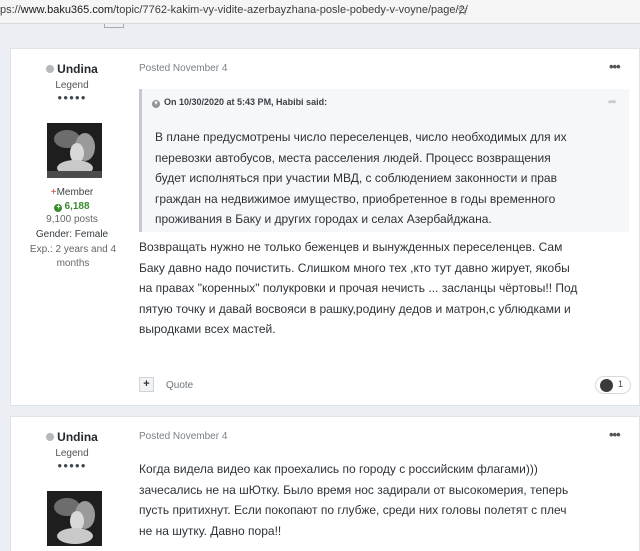 The image size is (640, 551). Describe the element at coordinates (73, 256) in the screenshot. I see `author-experience: Exp.: 2 years and 4 months` at that location.